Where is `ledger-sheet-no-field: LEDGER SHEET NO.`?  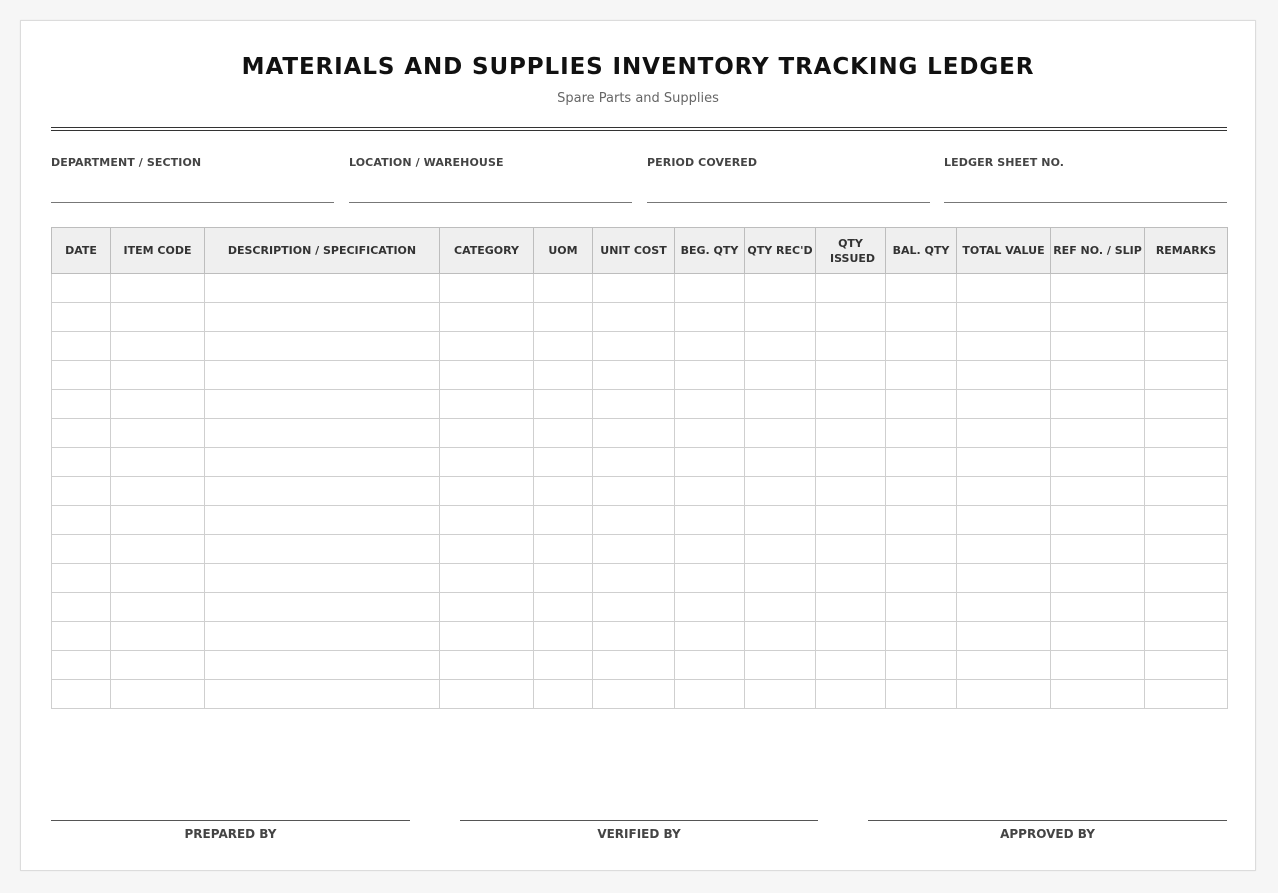
ledger-sheet-no-field: LEDGER SHEET NO. is located at coordinates (1085, 179).